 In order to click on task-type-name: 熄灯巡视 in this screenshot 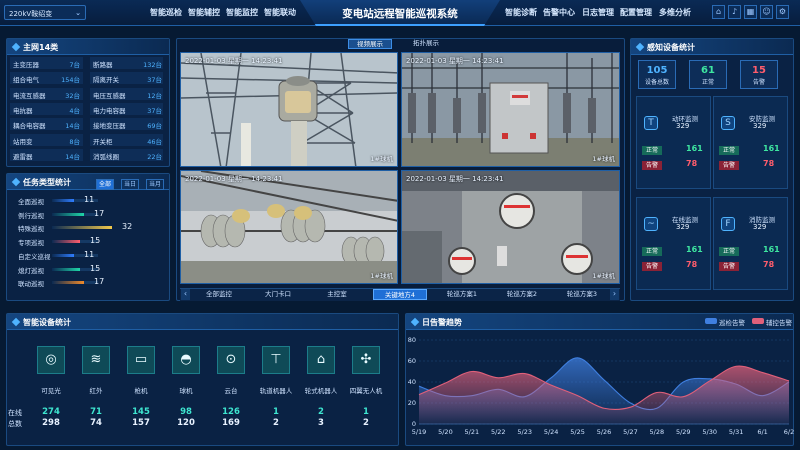, I will do `click(31, 270)`.